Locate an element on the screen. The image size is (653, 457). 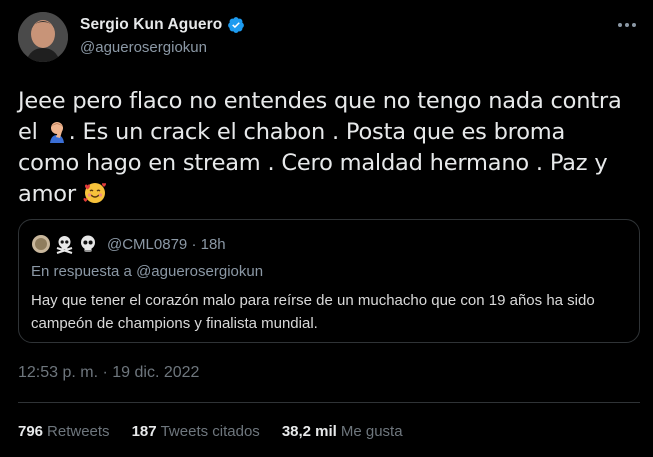
quote-tweets-stat: 187 Tweets citados is located at coordinates (196, 431).